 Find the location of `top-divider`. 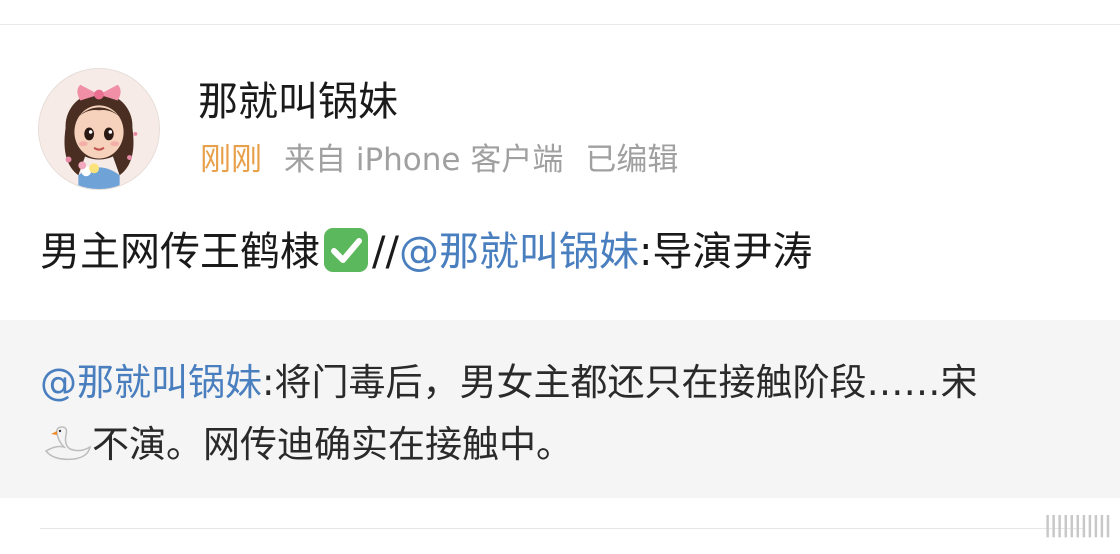

top-divider is located at coordinates (560, 24).